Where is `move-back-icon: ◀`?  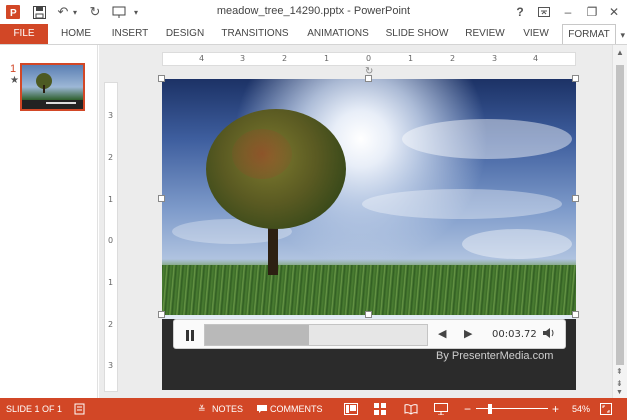 move-back-icon: ◀ is located at coordinates (442, 333).